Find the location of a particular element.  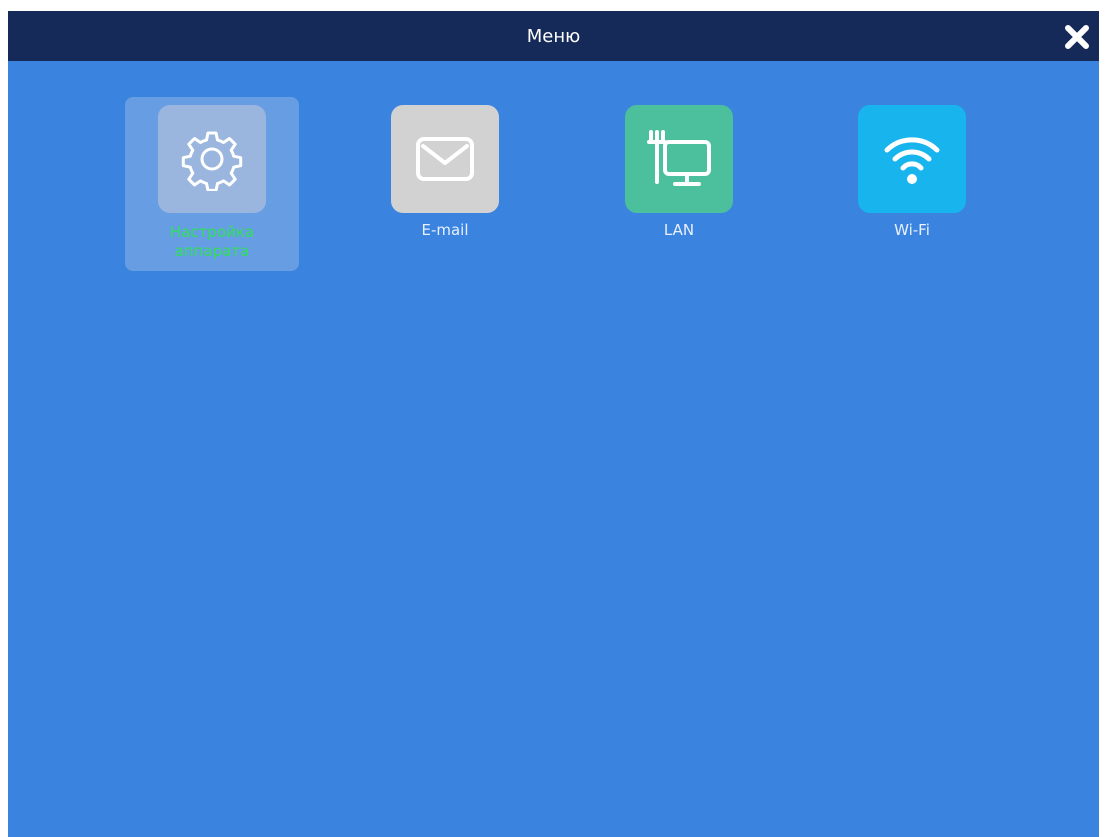

lan-tile is located at coordinates (679, 159).